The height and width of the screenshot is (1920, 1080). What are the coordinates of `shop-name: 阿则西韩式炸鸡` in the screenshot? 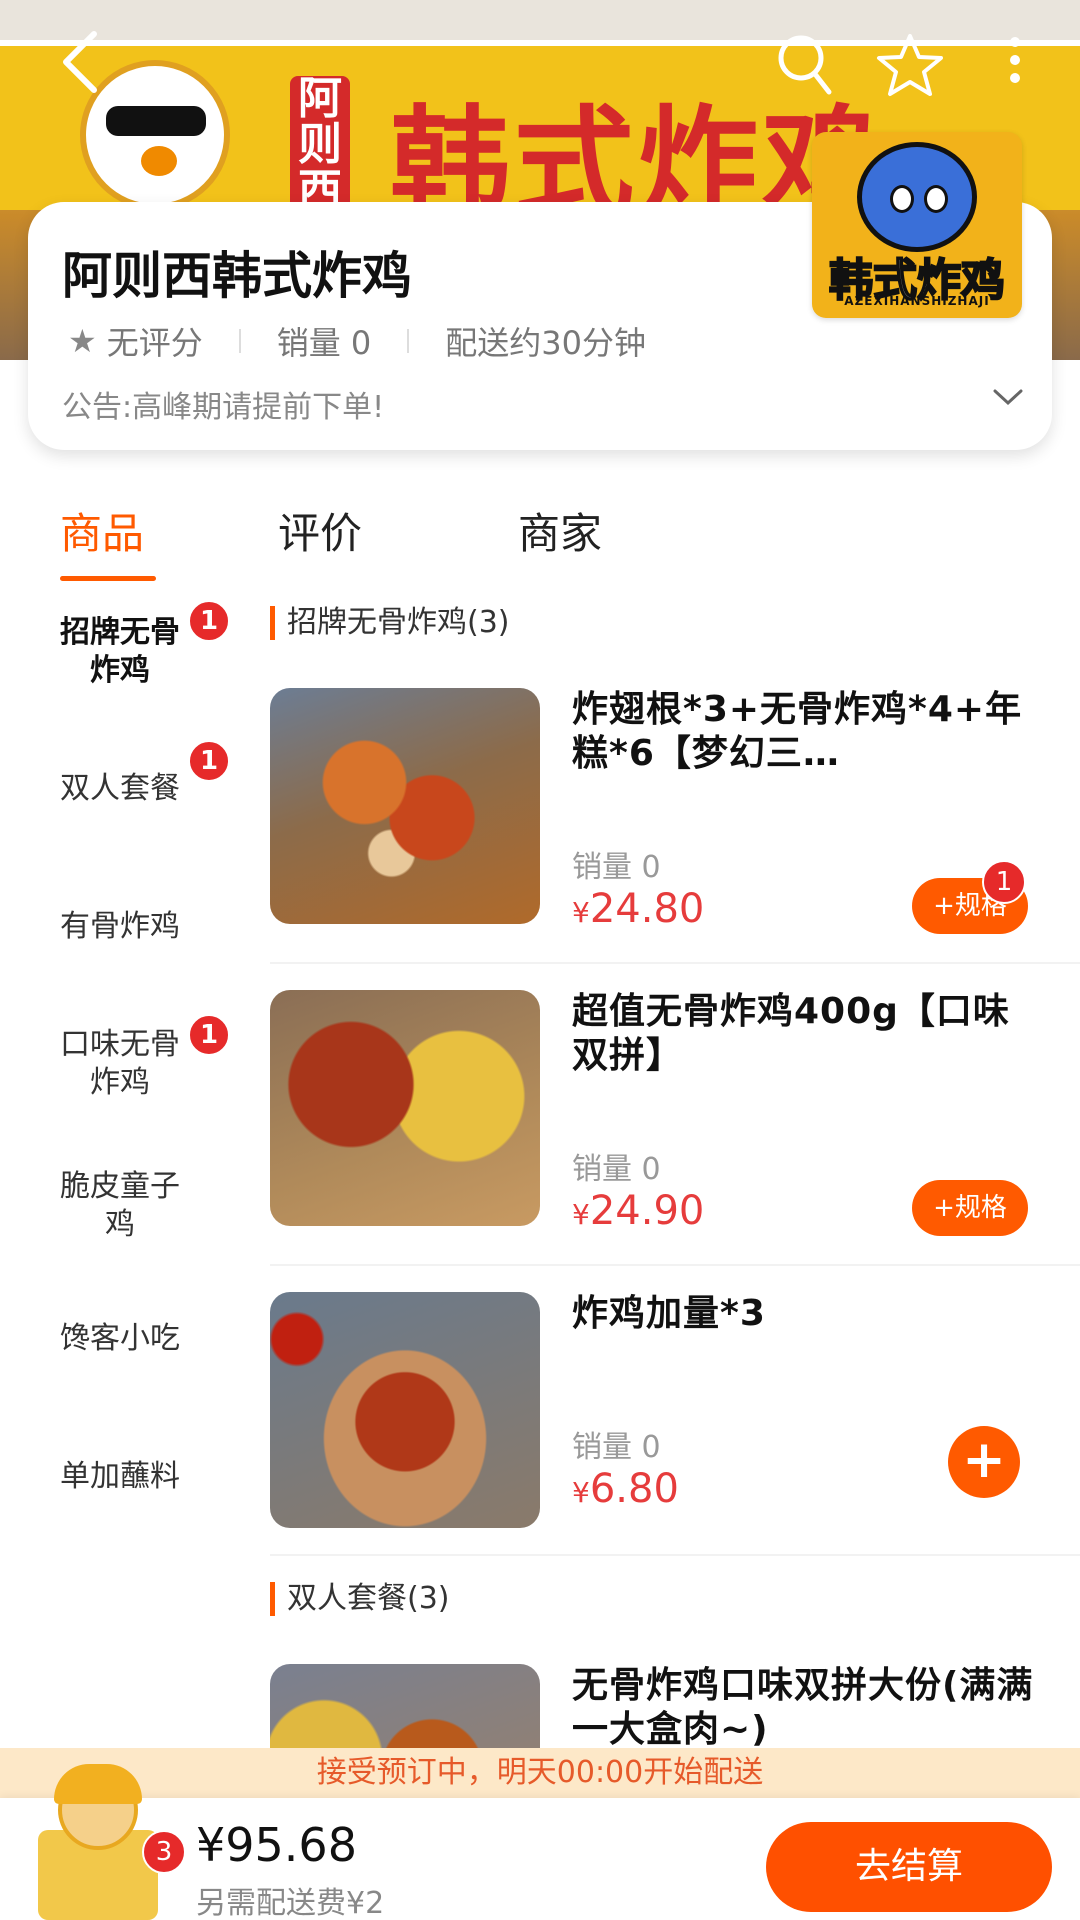 It's located at (237, 276).